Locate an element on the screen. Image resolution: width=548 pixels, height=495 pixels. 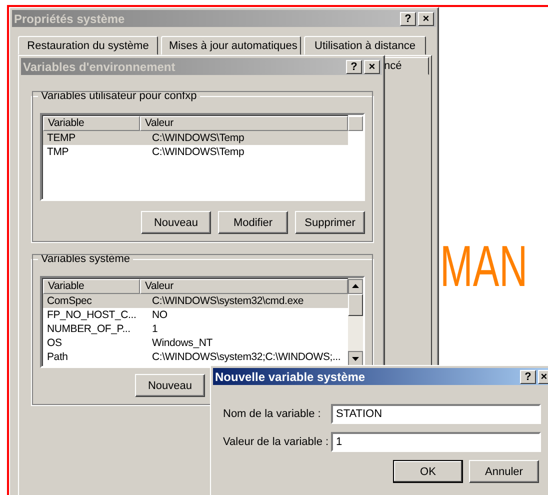
list-row: ComSpec C:\WINDOWS\system32\cmd.exe is located at coordinates (195, 301).